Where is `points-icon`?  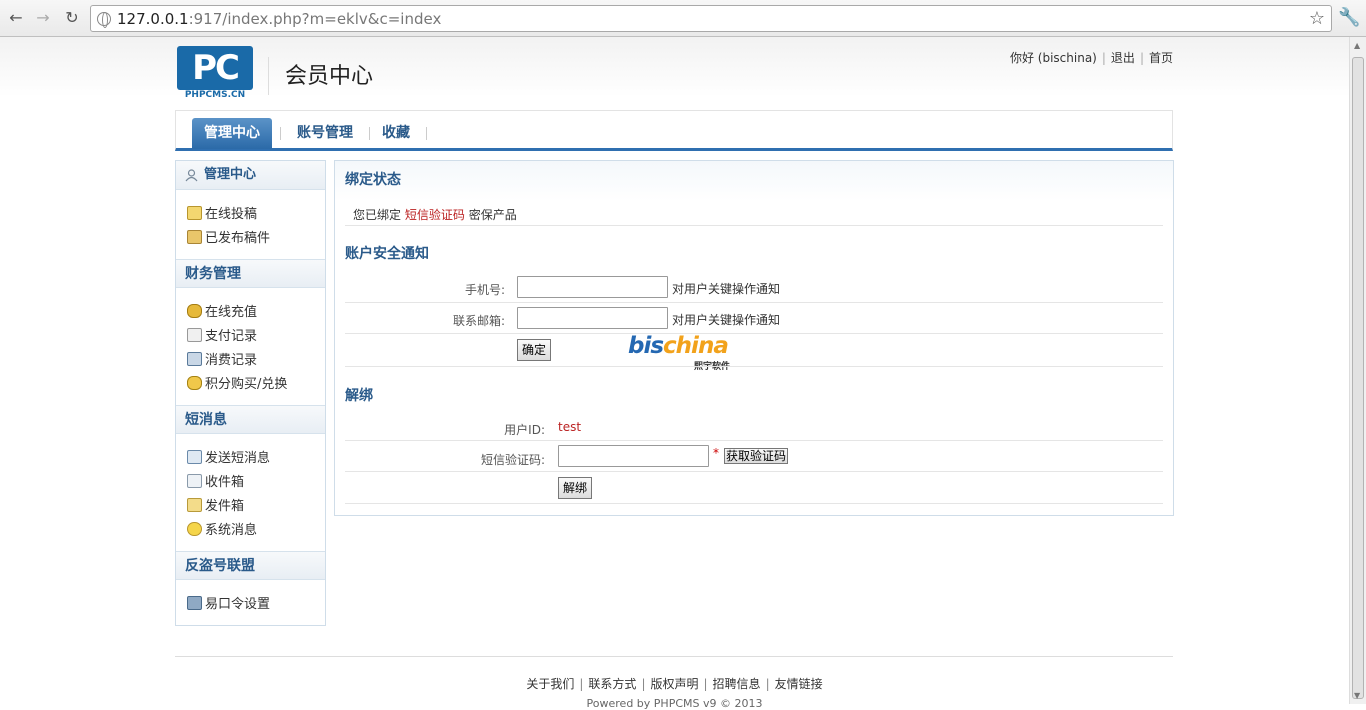 points-icon is located at coordinates (194, 383).